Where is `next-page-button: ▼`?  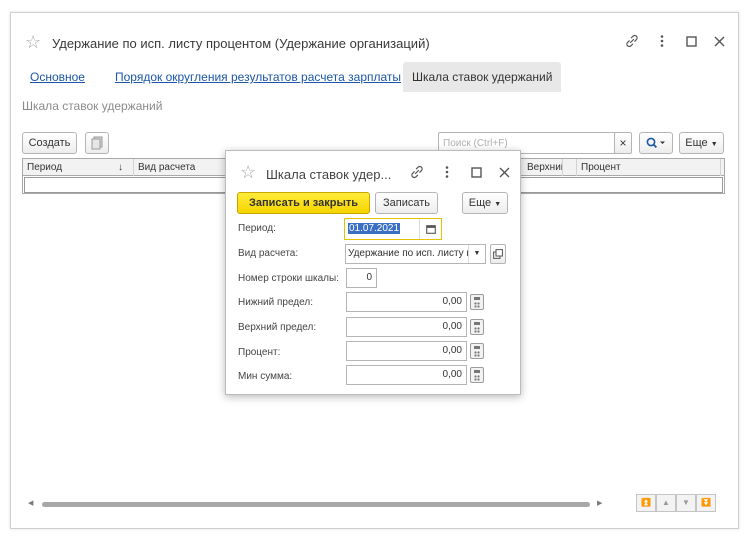 next-page-button: ▼ is located at coordinates (686, 503).